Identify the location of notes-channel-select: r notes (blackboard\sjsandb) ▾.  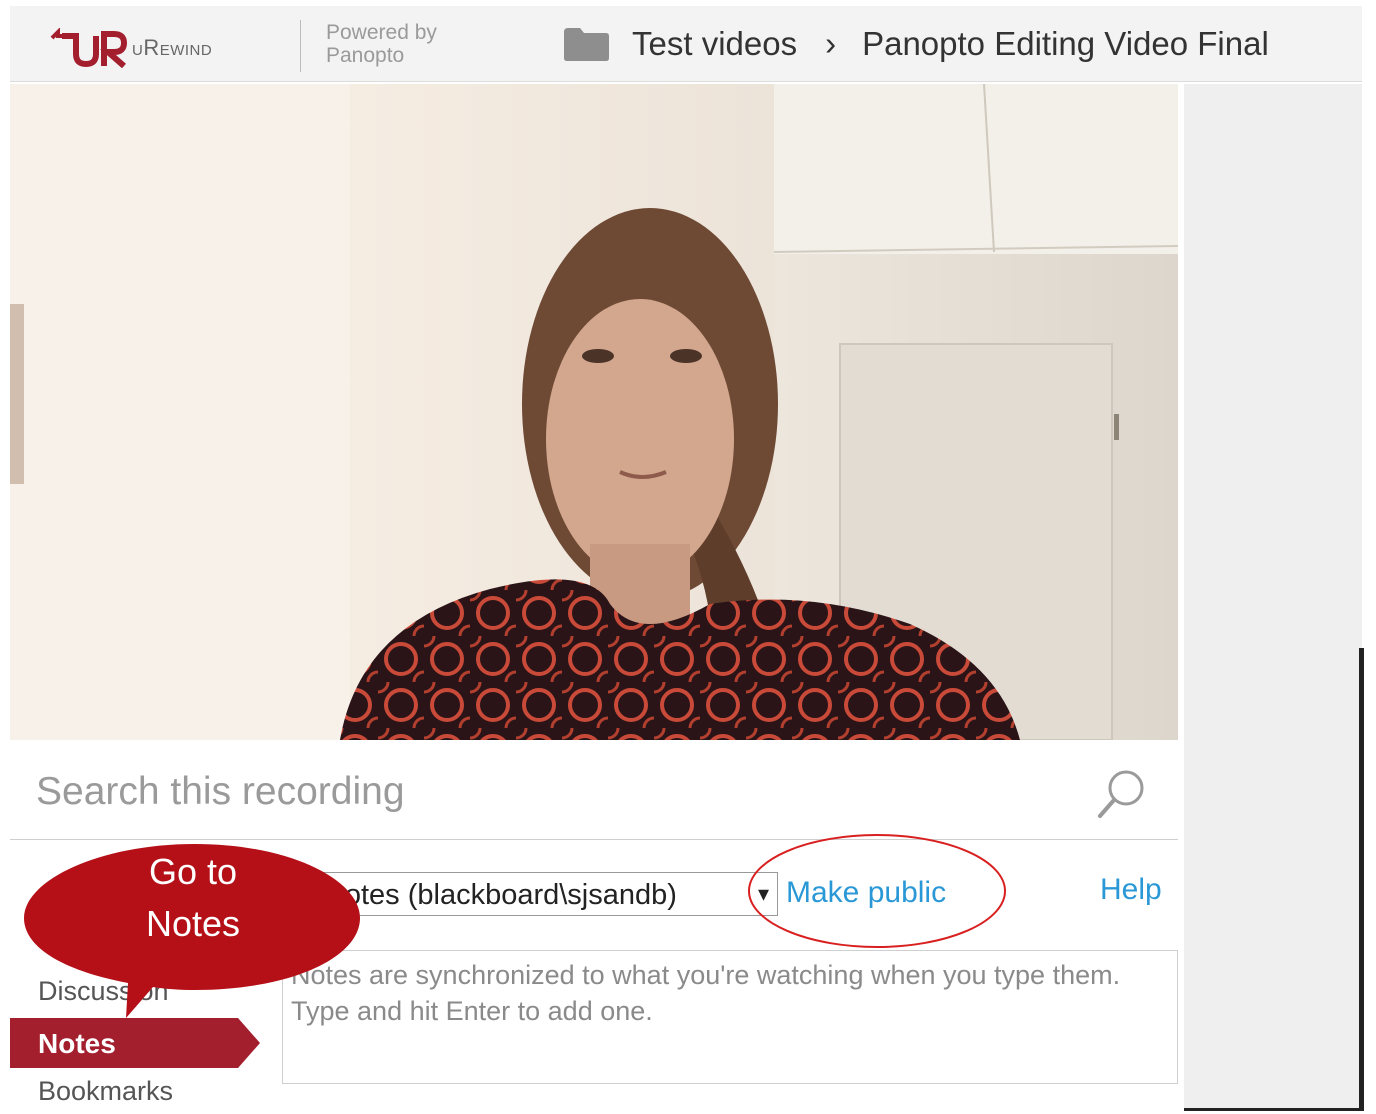
(539, 894).